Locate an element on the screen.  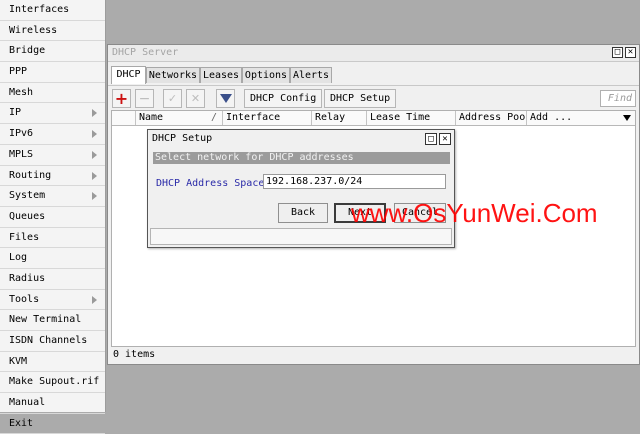
column-header-relay: Relay is located at coordinates (339, 118).